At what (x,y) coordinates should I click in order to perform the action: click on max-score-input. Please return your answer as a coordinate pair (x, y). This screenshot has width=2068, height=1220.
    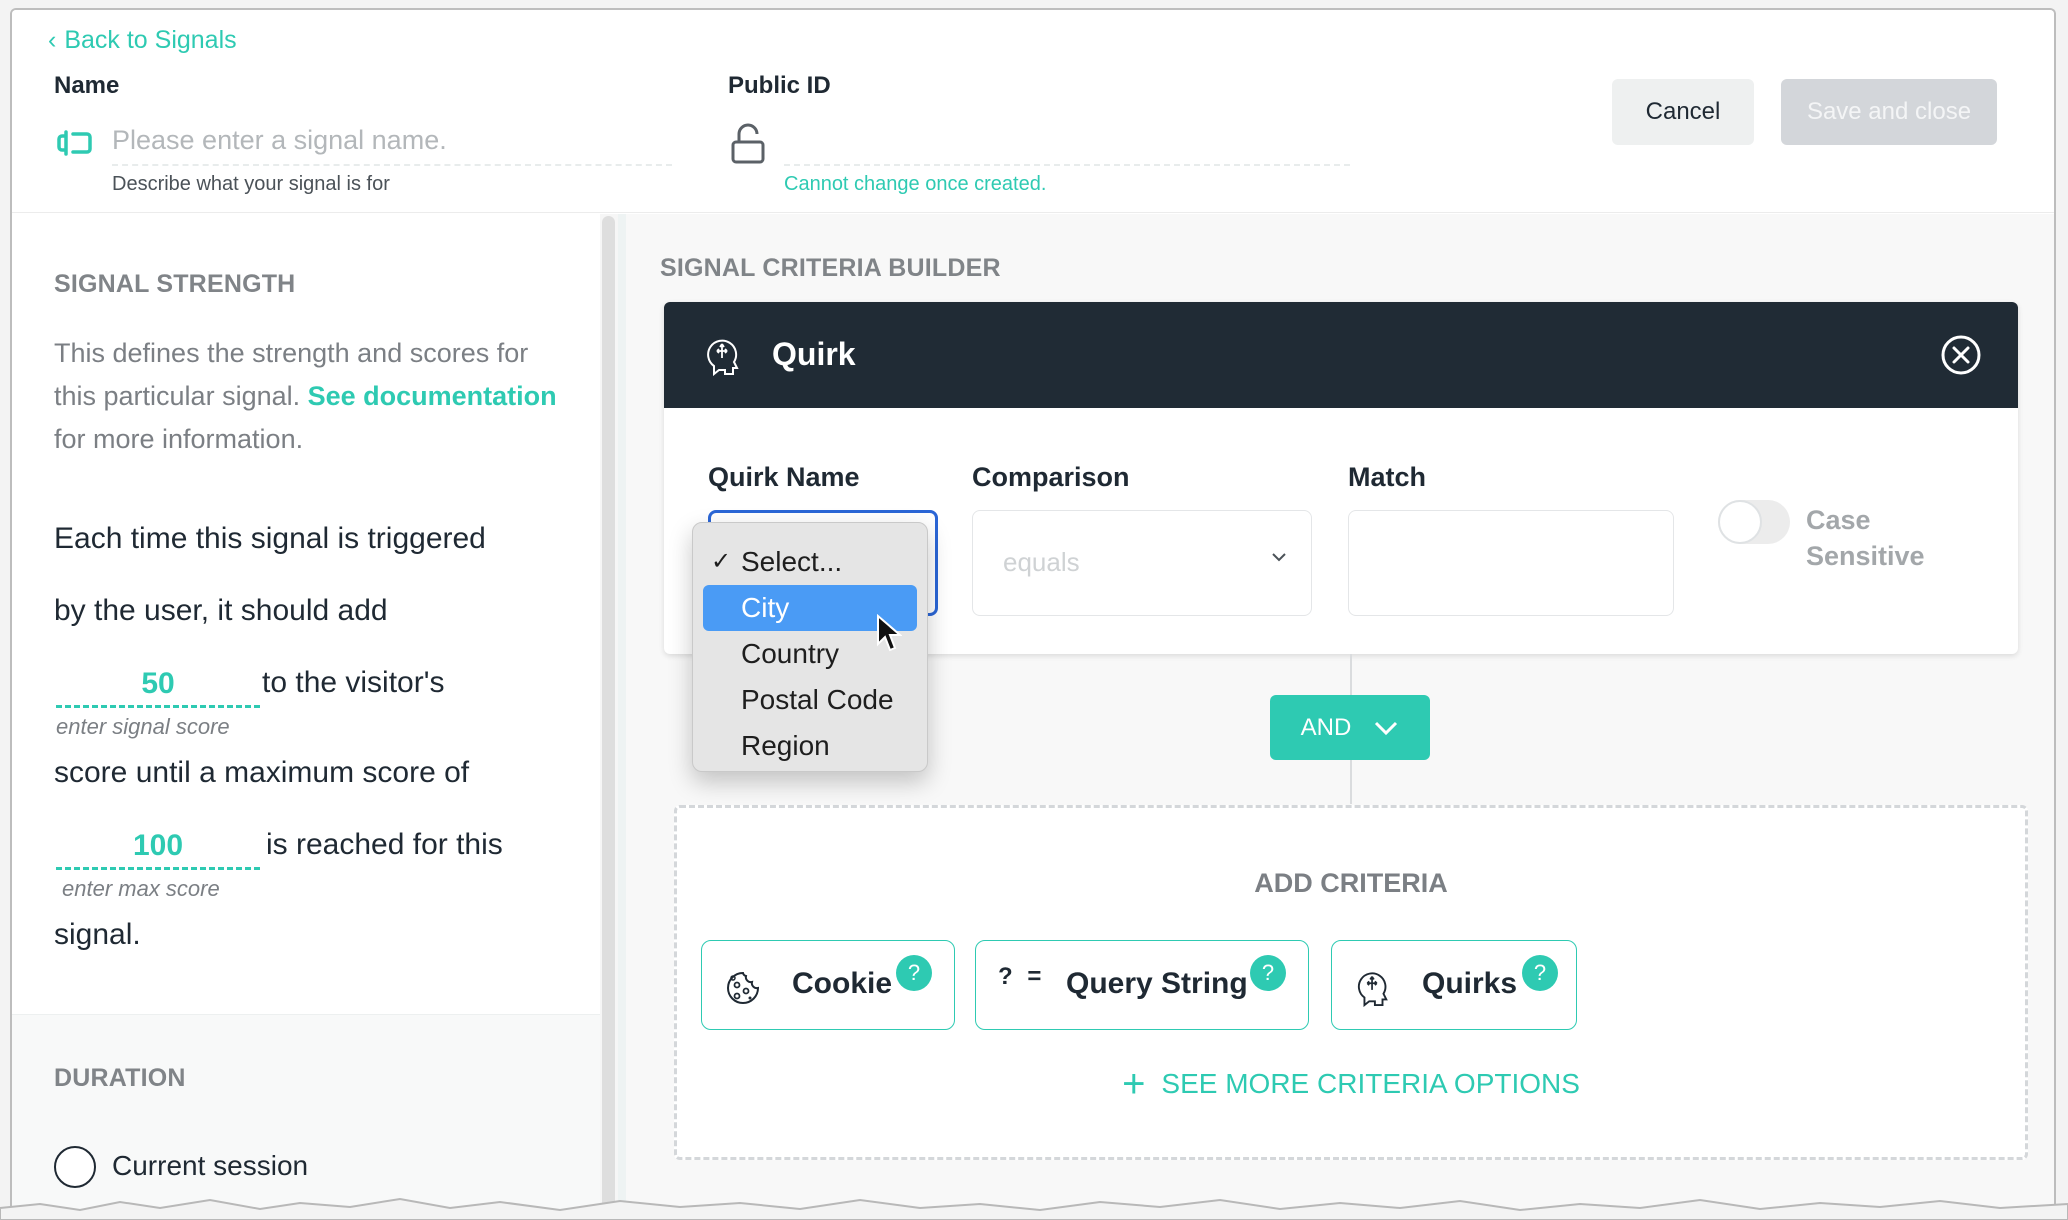
    Looking at the image, I should click on (158, 847).